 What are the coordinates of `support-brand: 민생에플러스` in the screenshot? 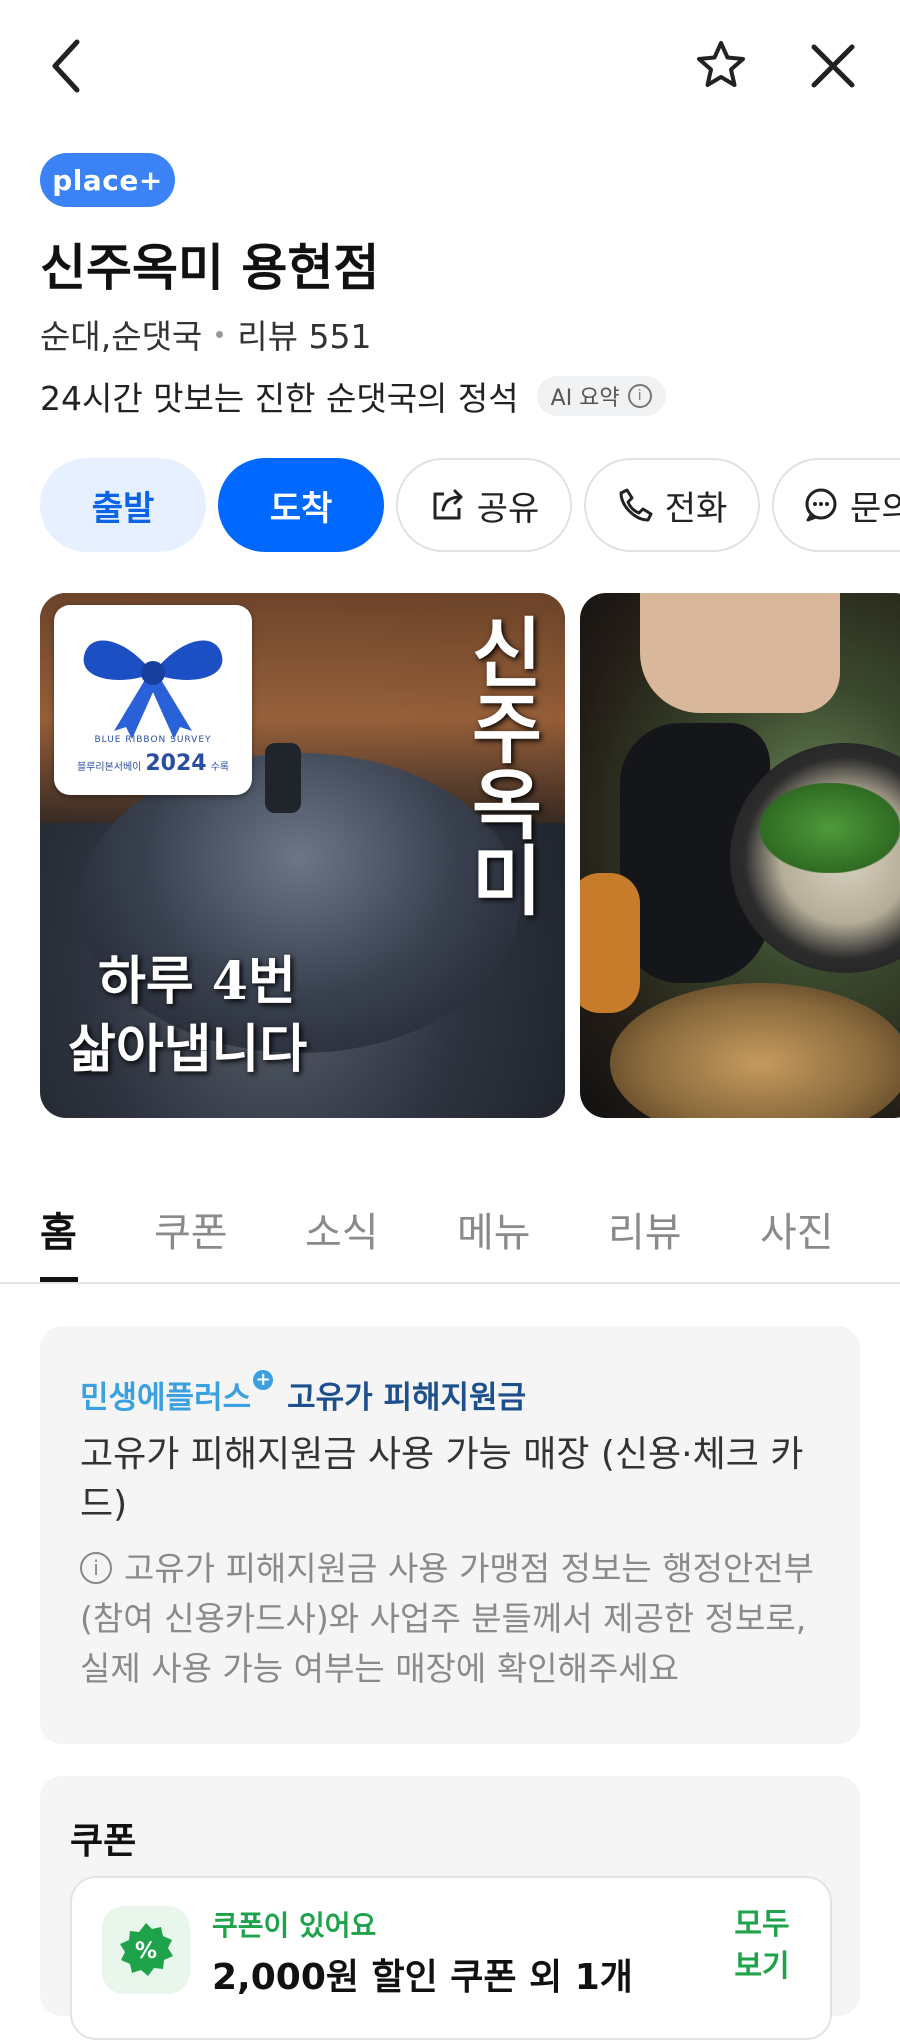 It's located at (166, 1398).